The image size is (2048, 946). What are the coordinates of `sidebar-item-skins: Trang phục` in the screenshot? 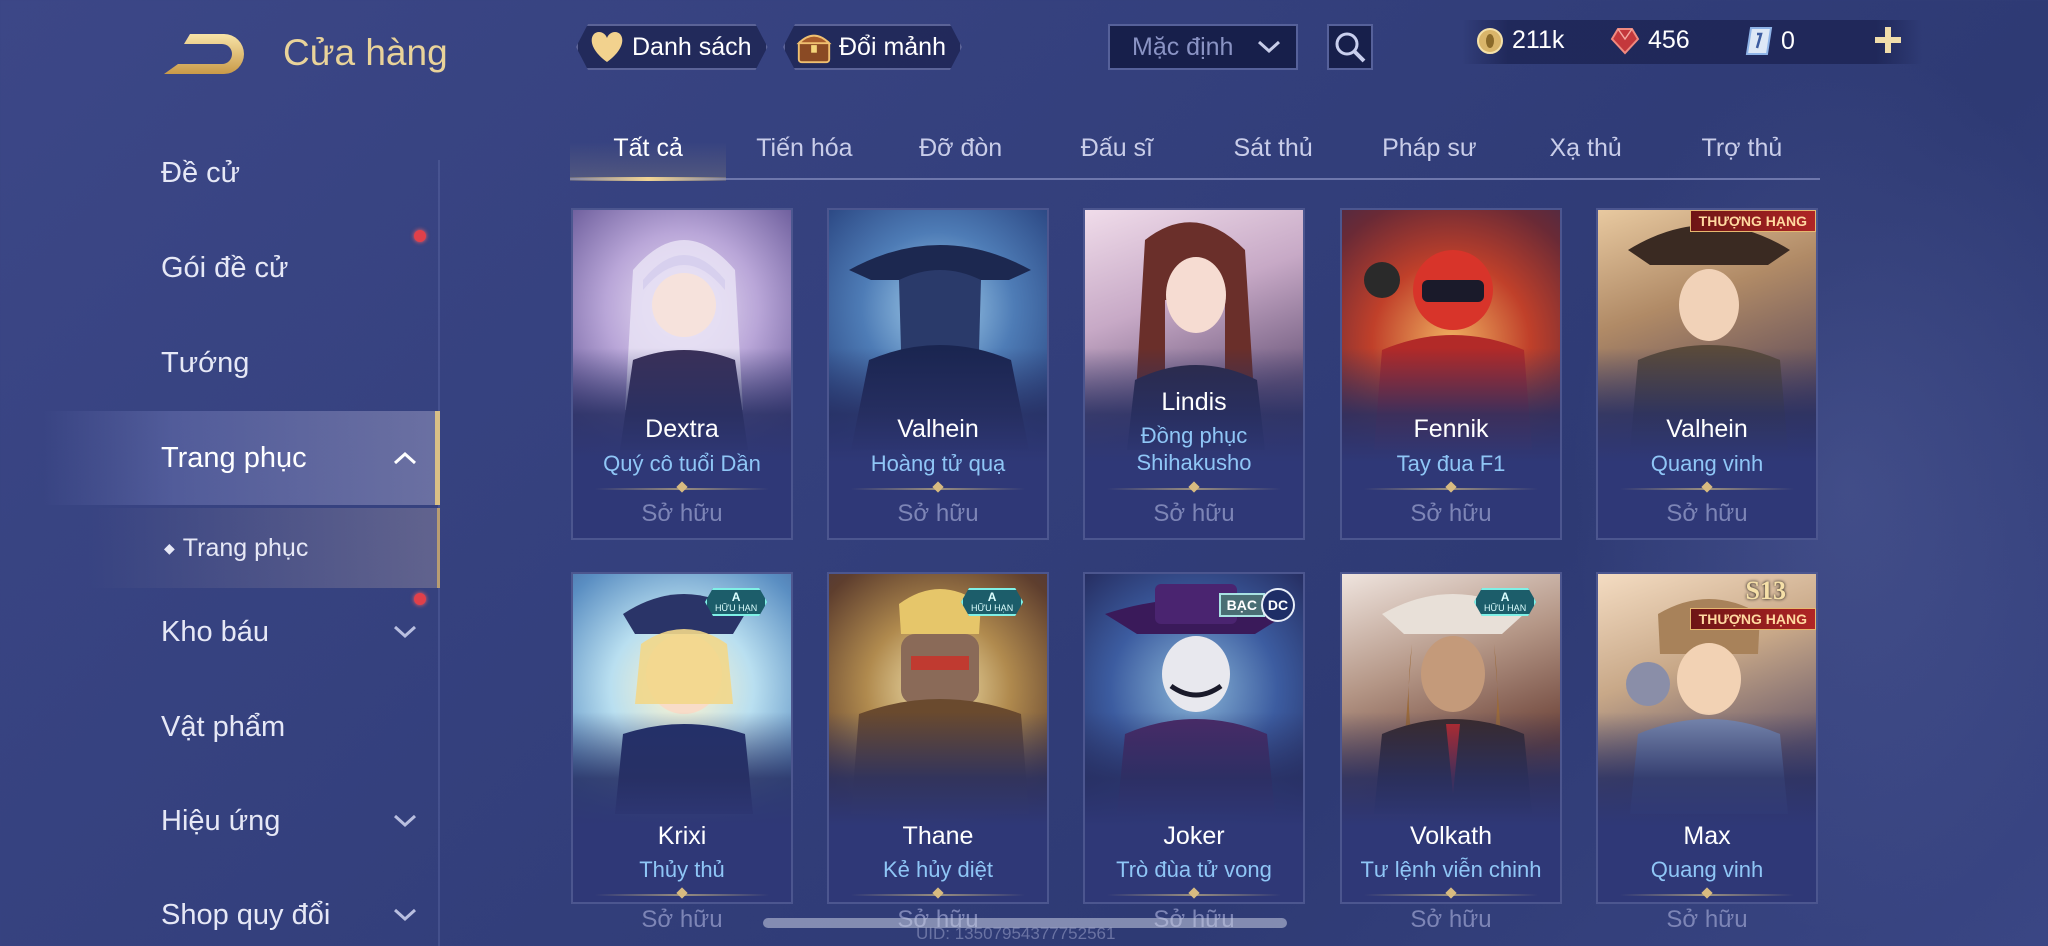 It's located at (220, 458).